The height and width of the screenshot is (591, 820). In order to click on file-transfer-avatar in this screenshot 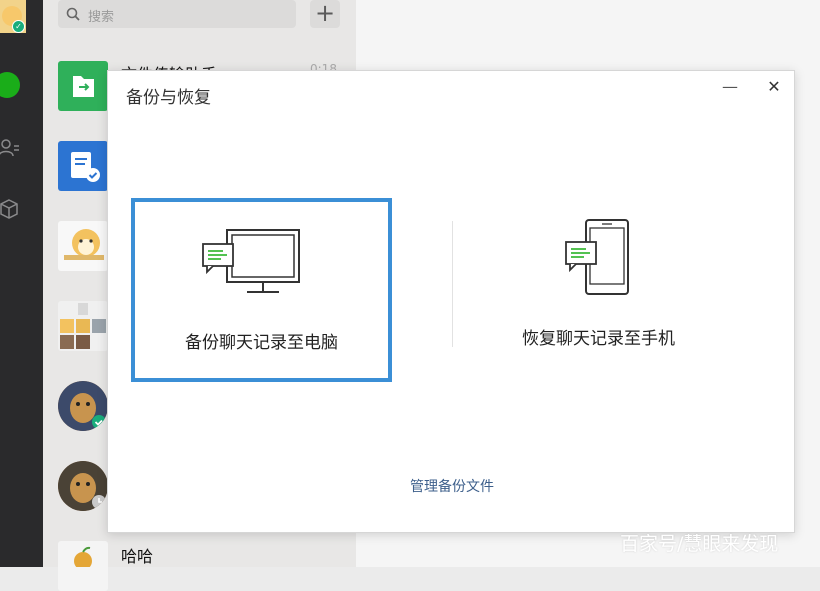, I will do `click(83, 86)`.